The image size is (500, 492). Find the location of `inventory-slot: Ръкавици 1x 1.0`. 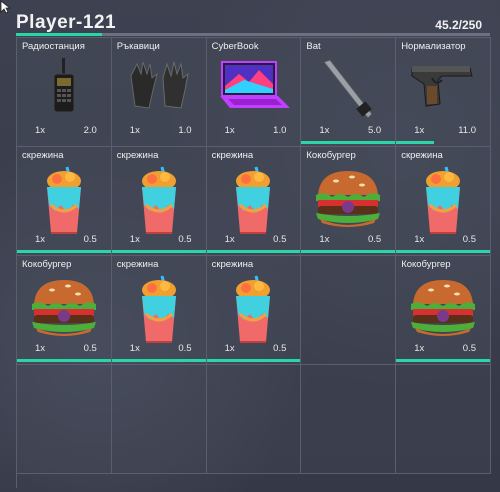

inventory-slot: Ръкавици 1x 1.0 is located at coordinates (159, 92).